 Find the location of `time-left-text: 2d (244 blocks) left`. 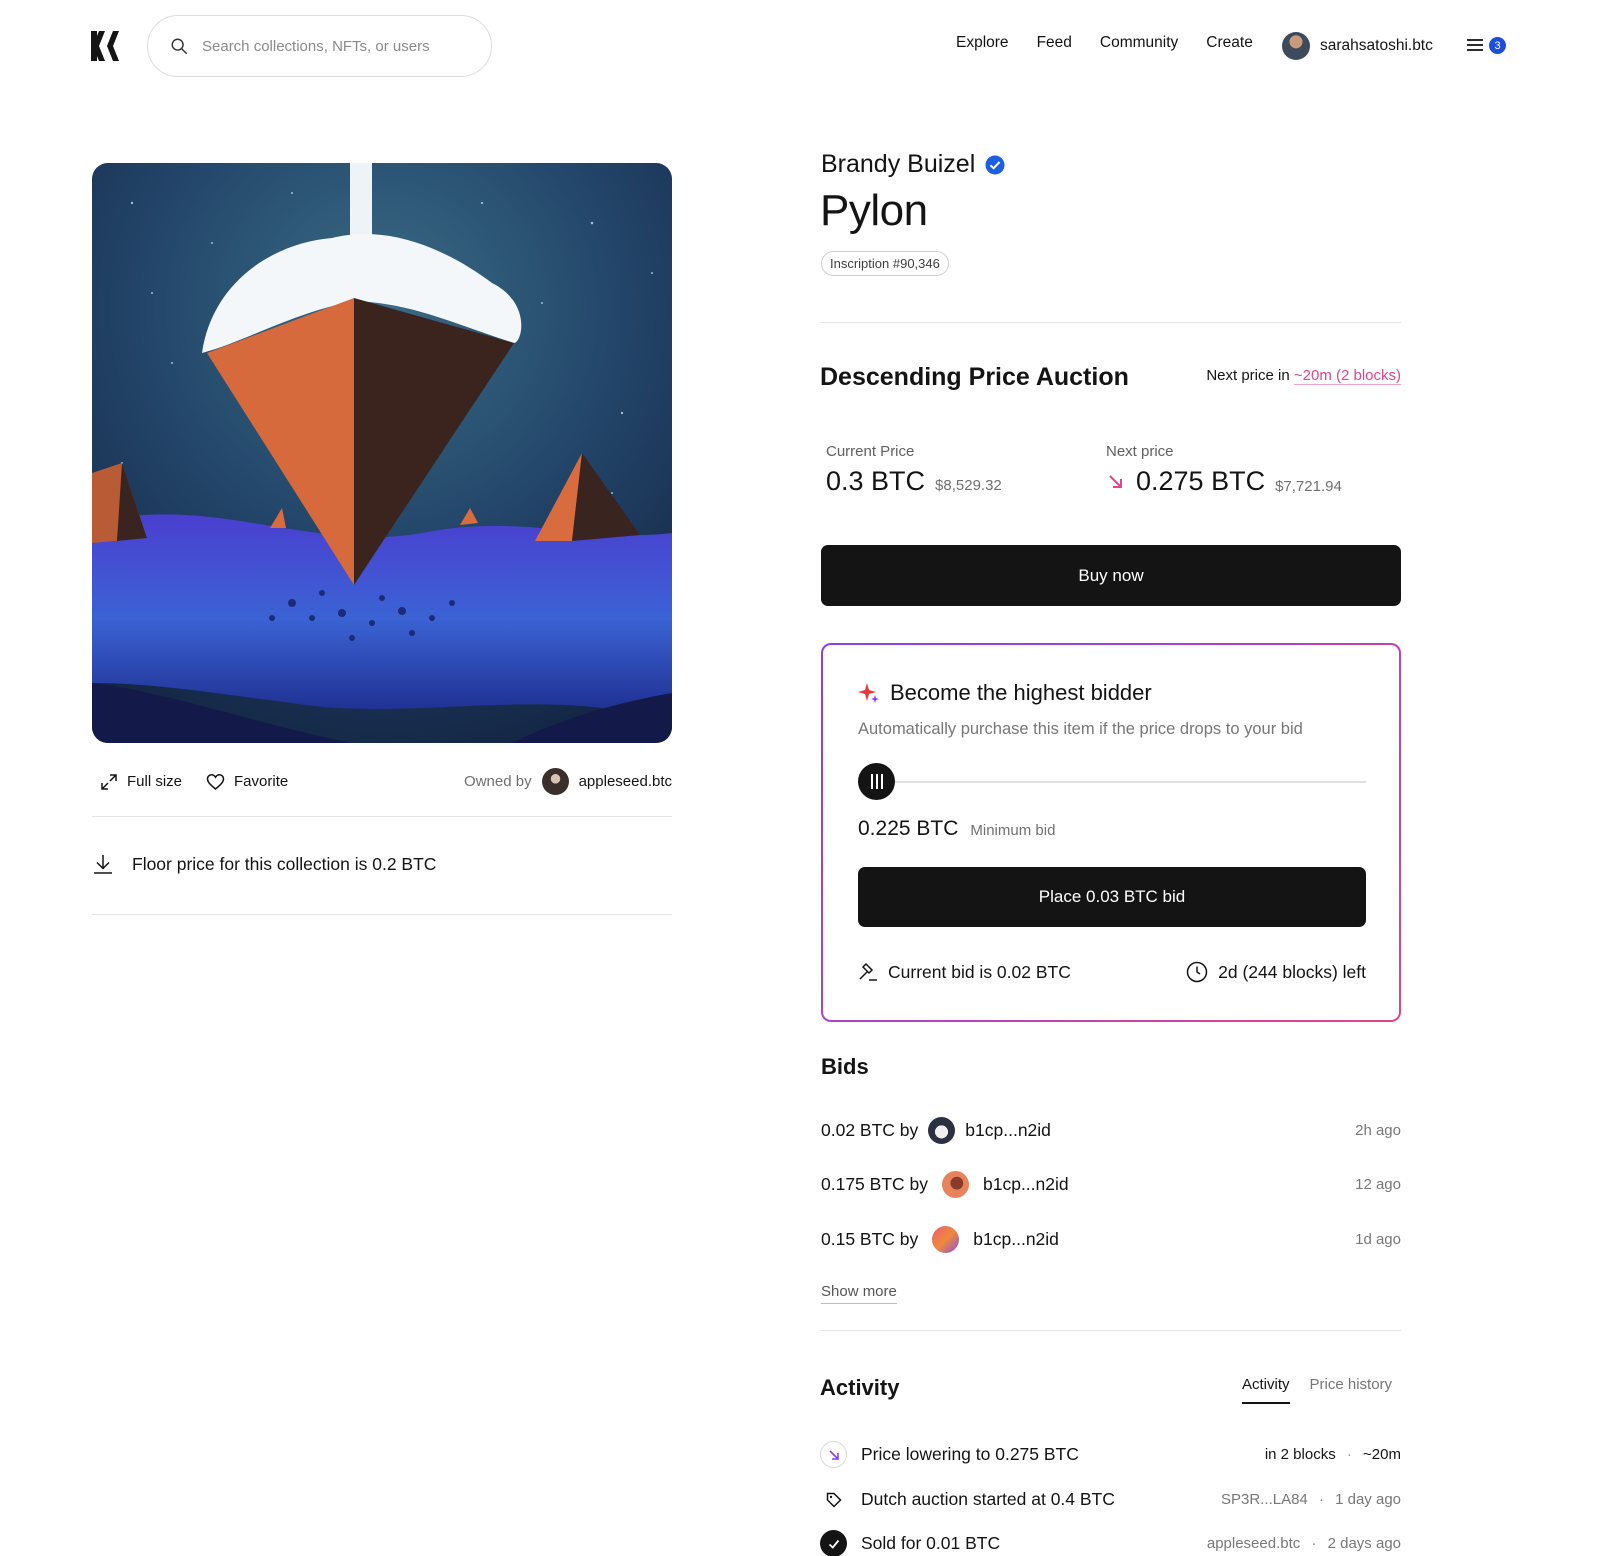

time-left-text: 2d (244 blocks) left is located at coordinates (1292, 971).